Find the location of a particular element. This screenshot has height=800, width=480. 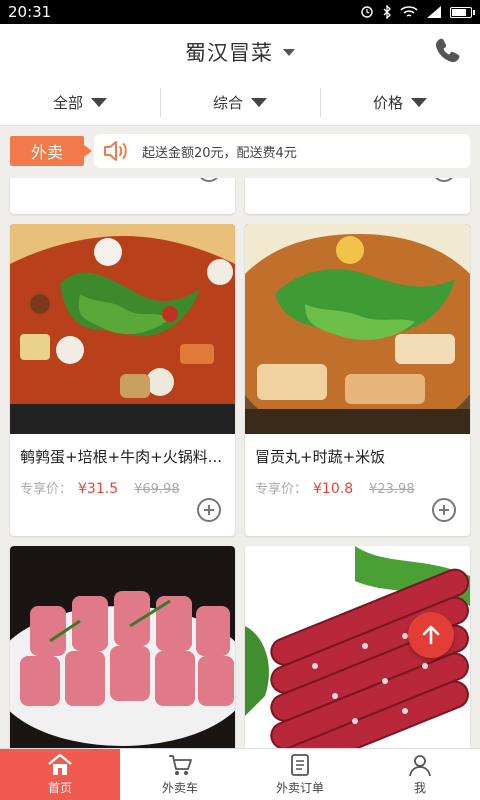

tab-label: 首页 is located at coordinates (59, 788).